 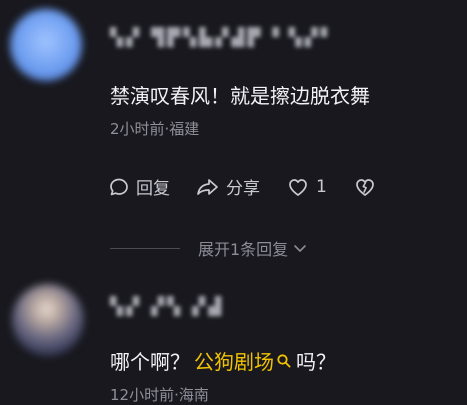 What do you see at coordinates (240, 96) in the screenshot?
I see `comment-text: 禁演叹春风！就是擦边脱衣舞` at bounding box center [240, 96].